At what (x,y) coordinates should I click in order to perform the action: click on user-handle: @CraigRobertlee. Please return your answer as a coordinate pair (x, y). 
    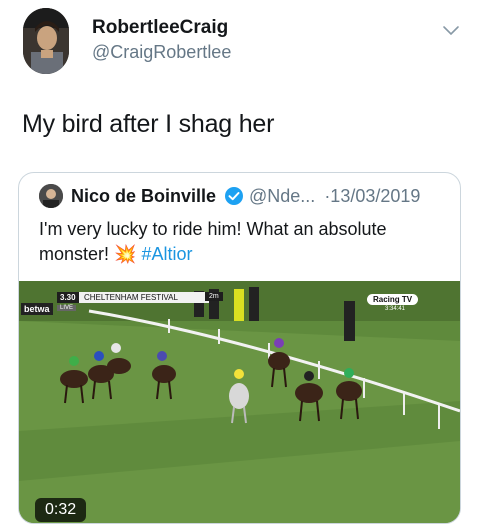
    Looking at the image, I should click on (161, 52).